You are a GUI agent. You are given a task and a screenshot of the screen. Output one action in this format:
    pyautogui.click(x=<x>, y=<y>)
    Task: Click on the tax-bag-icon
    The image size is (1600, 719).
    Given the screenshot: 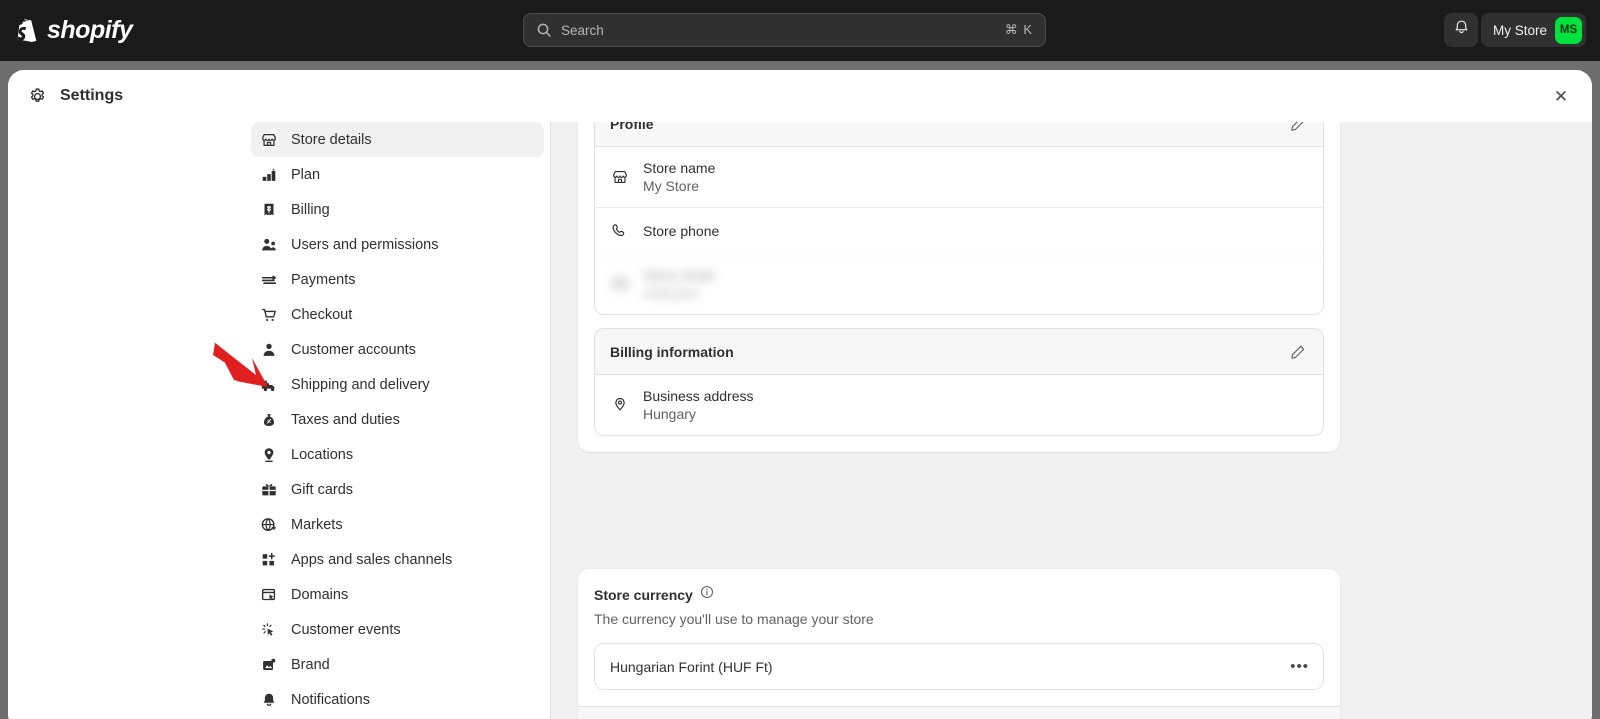 What is the action you would take?
    pyautogui.click(x=269, y=420)
    